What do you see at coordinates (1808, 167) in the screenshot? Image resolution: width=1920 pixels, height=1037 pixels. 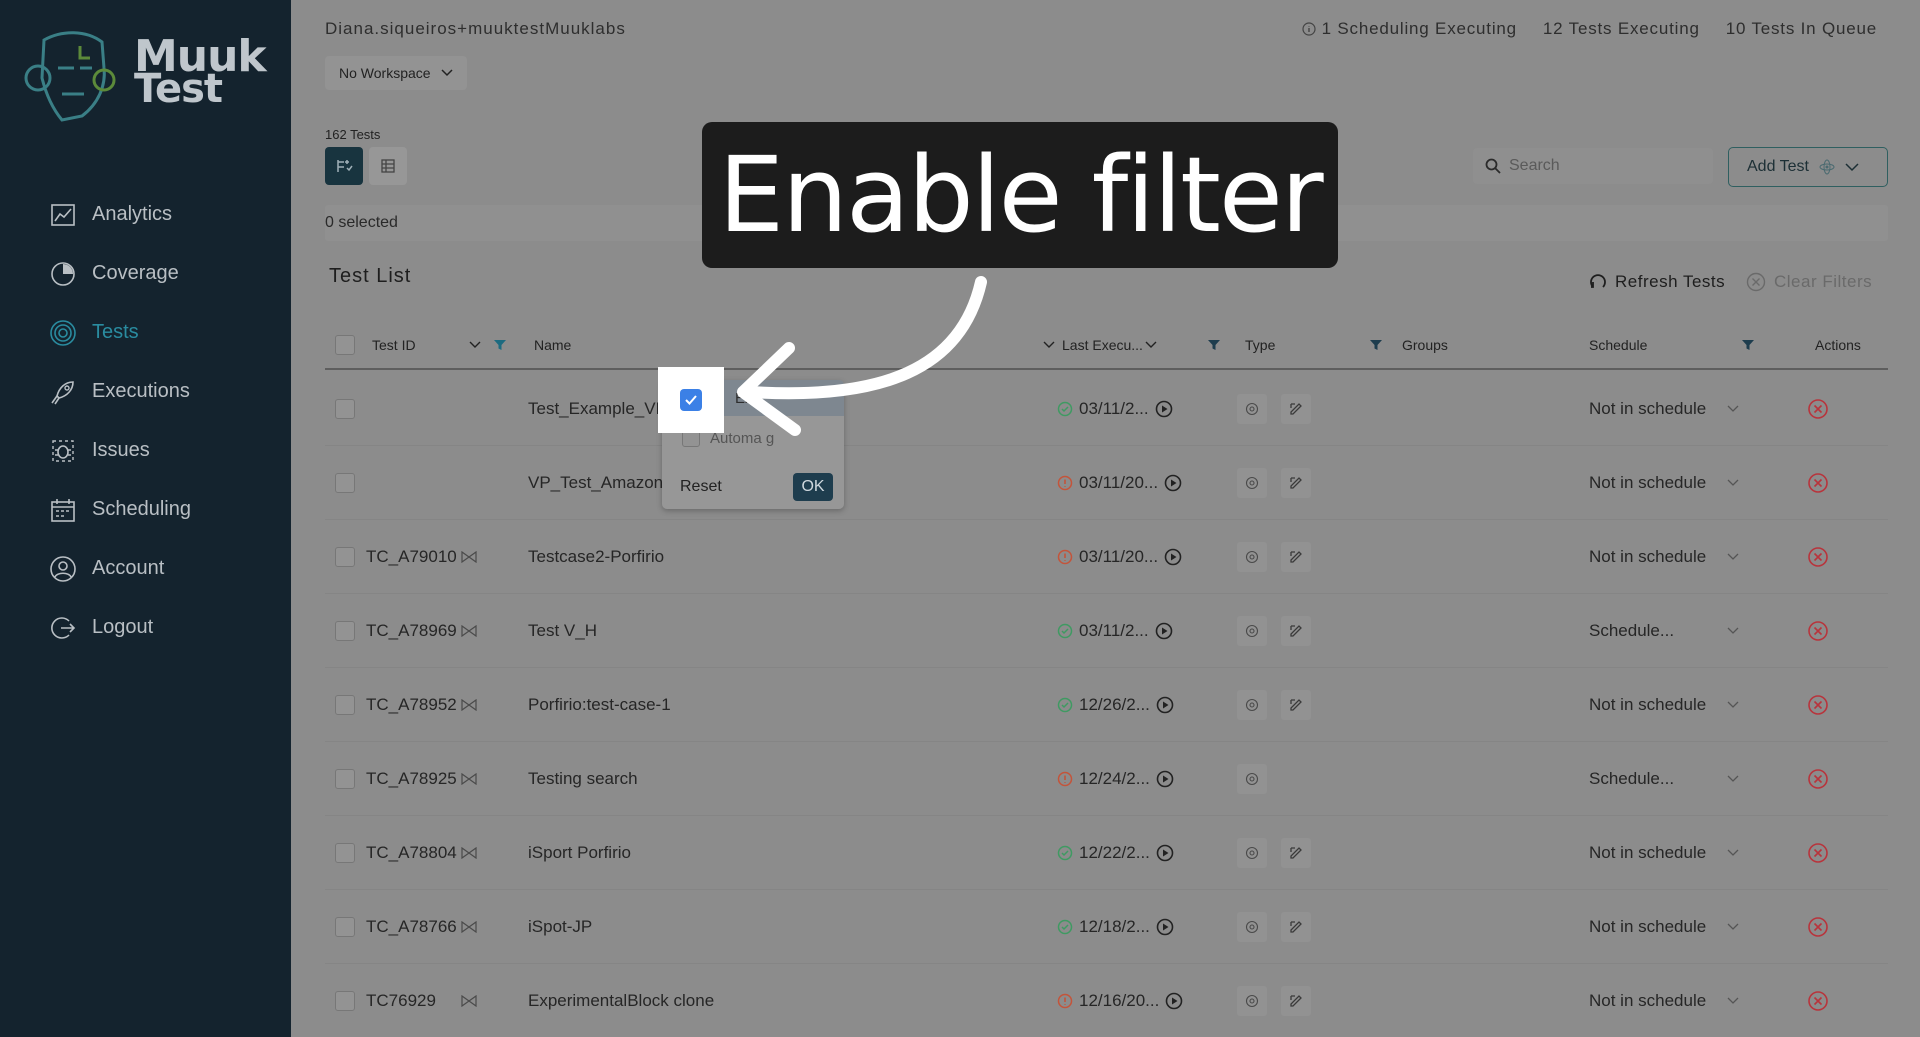 I see `add-test-button: Add Test` at bounding box center [1808, 167].